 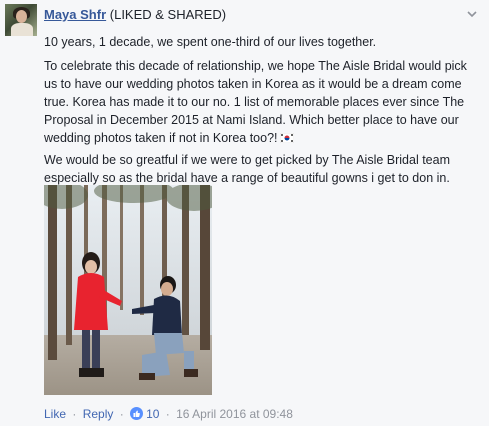 I want to click on like-link: Like, so click(x=55, y=414).